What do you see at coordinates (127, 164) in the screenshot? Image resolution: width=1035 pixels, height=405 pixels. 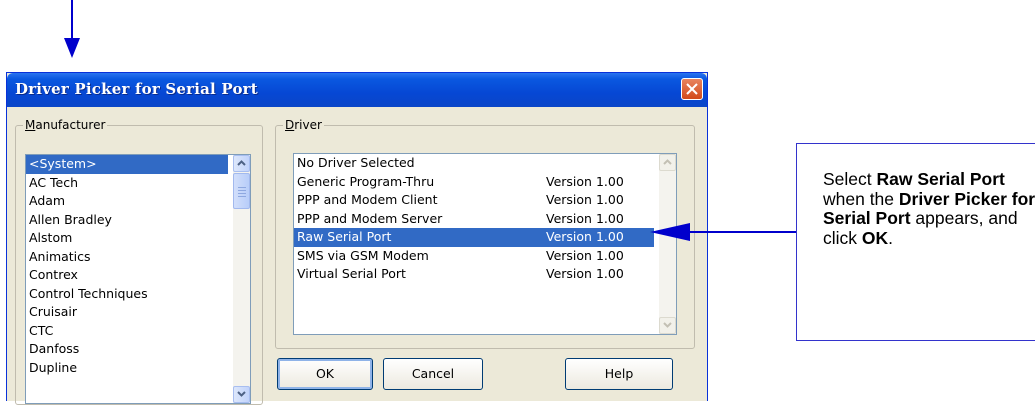 I see `manufacturer-item: <System>` at bounding box center [127, 164].